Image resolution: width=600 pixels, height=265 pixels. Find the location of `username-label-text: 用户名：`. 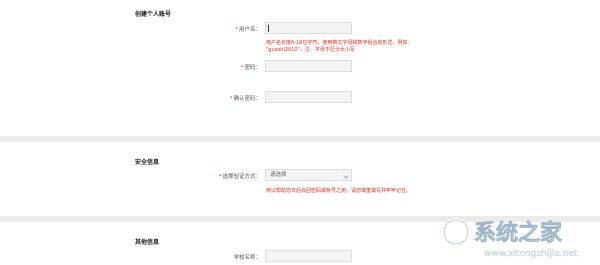

username-label-text: 用户名： is located at coordinates (249, 30).